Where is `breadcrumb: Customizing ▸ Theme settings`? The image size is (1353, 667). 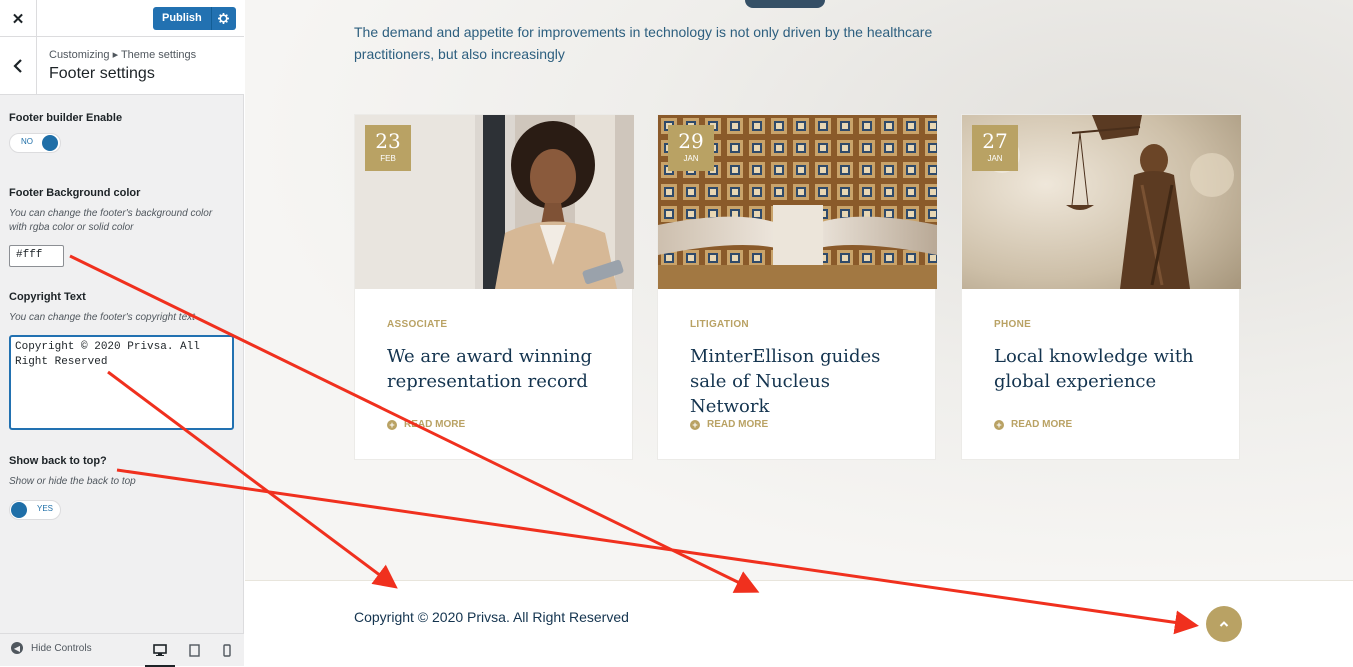 breadcrumb: Customizing ▸ Theme settings is located at coordinates (123, 55).